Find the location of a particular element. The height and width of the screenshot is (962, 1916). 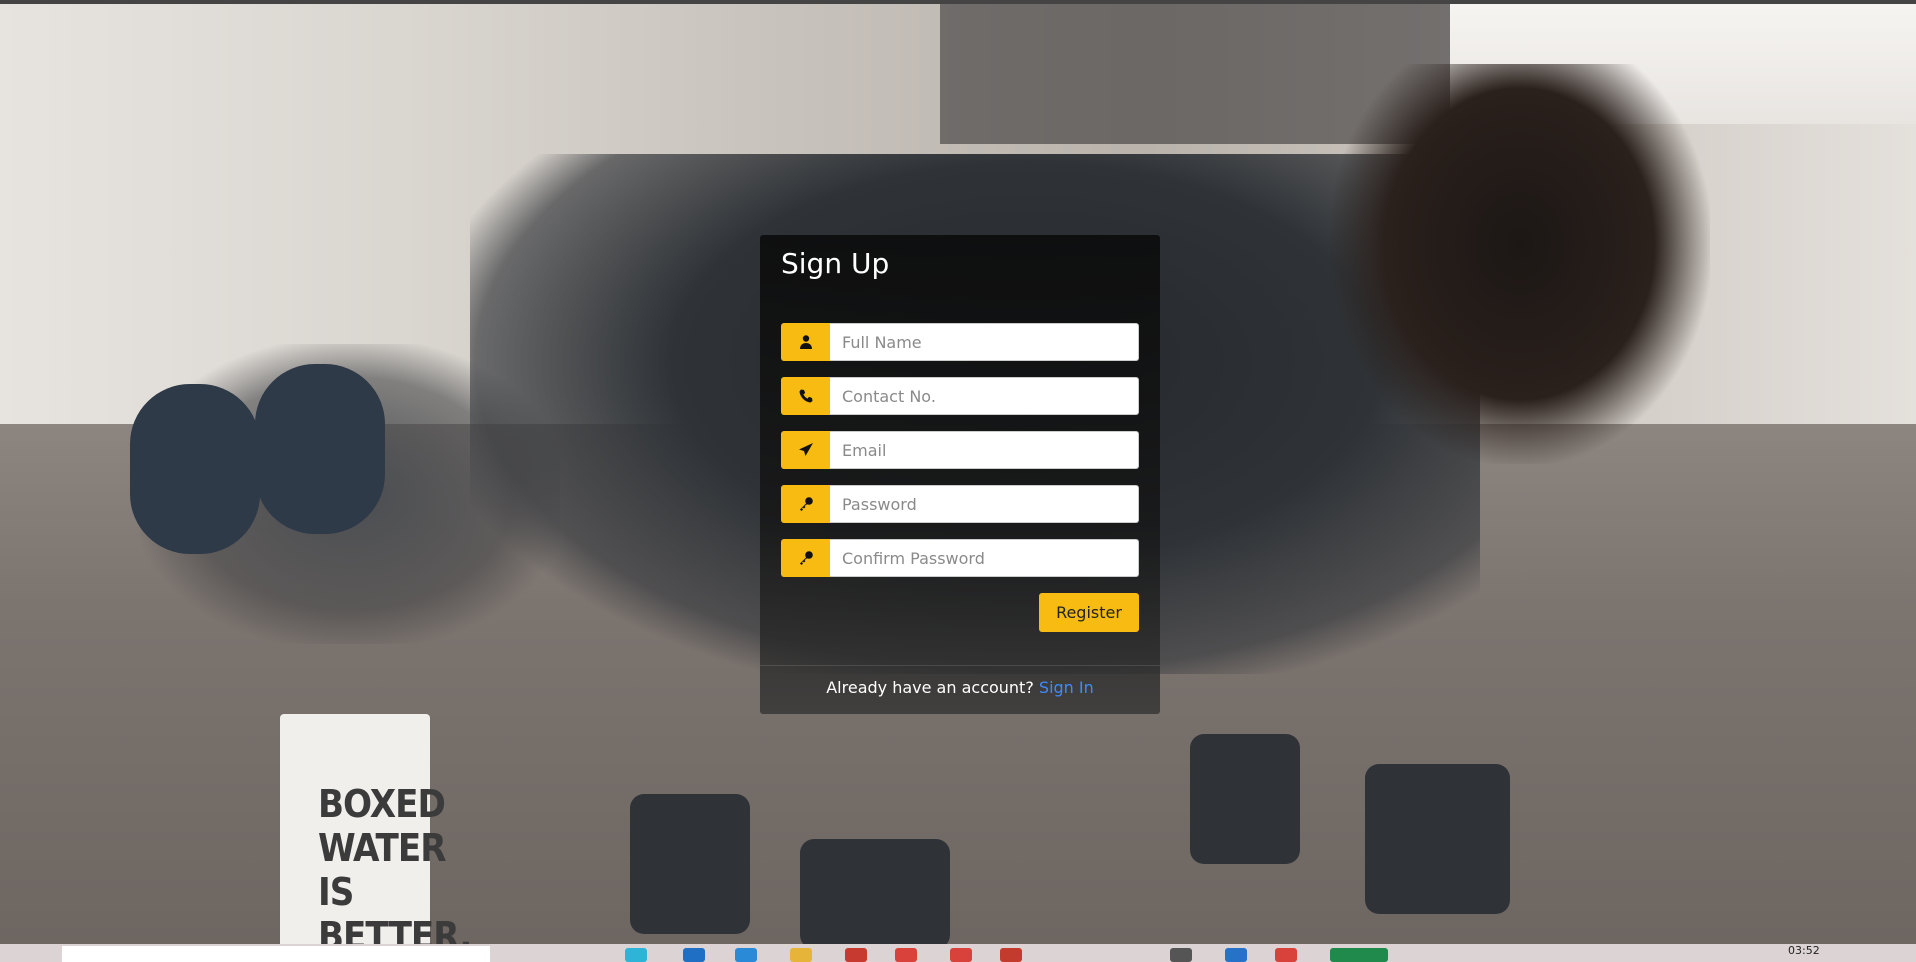

contact-field is located at coordinates (960, 396).